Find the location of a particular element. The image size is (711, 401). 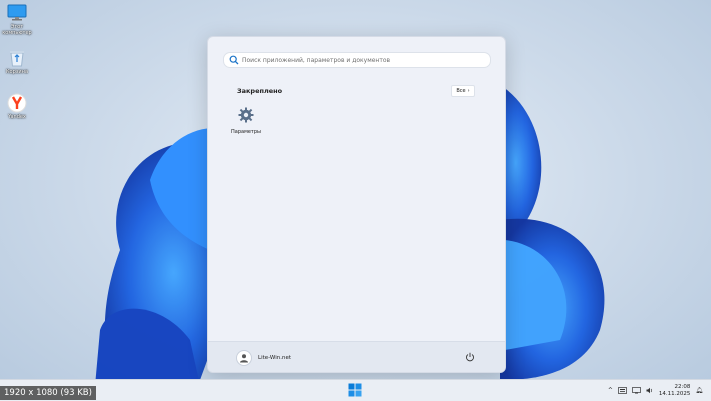

desktop-icon-recycle-bin: Корзина is located at coordinates (17, 61).